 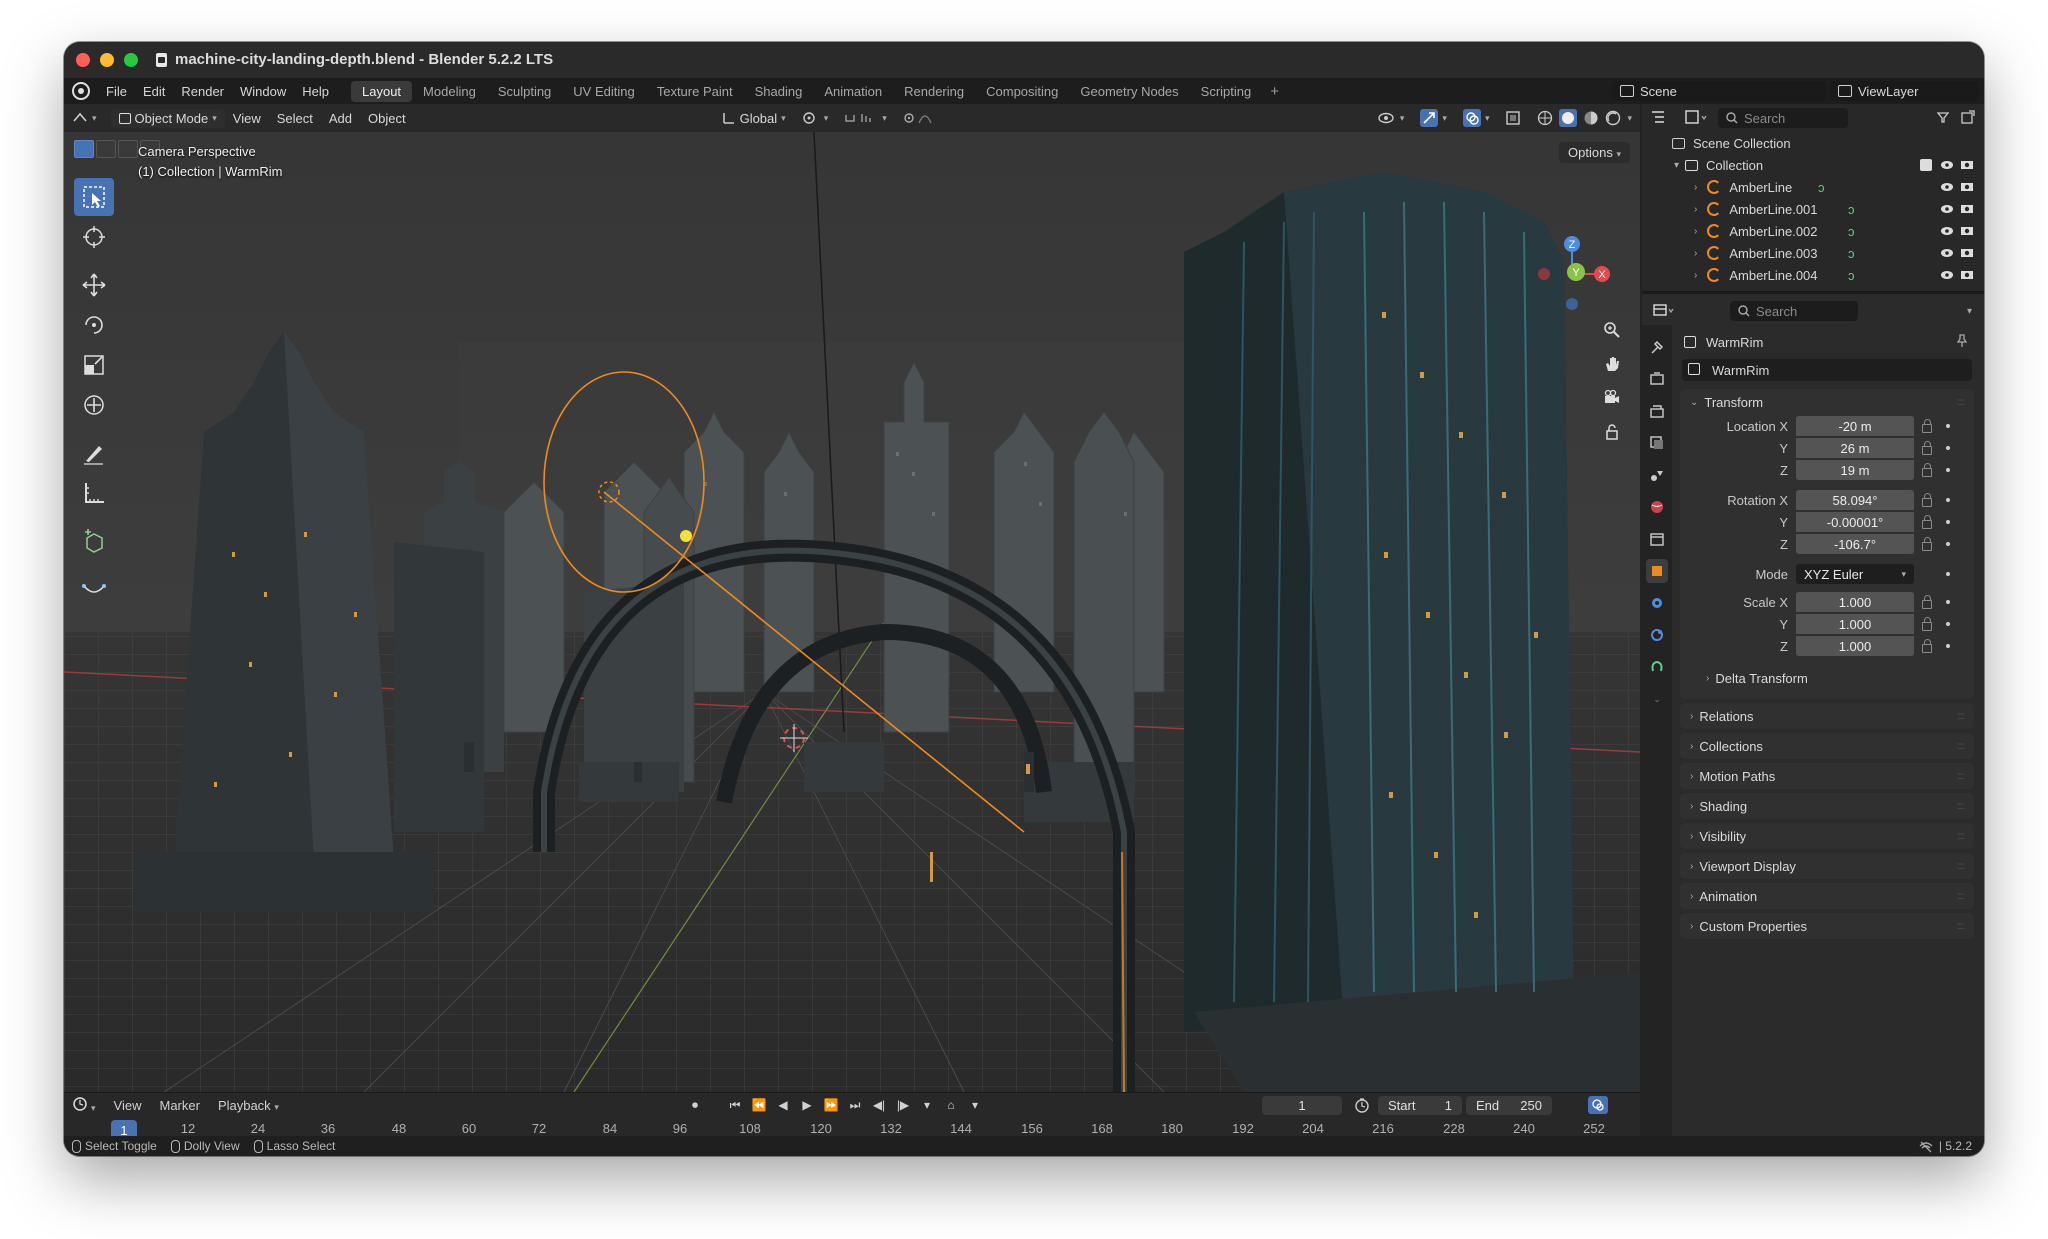 I want to click on light-handle, so click(x=686, y=536).